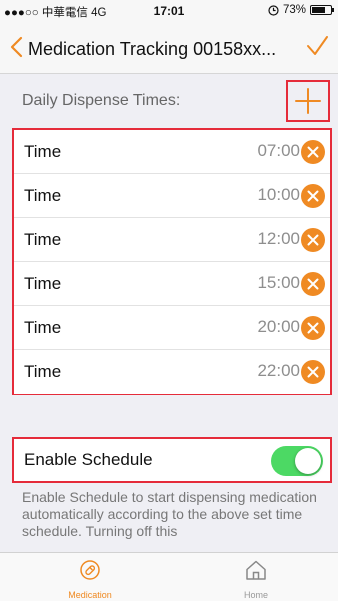  I want to click on time-value: 12:00, so click(278, 239).